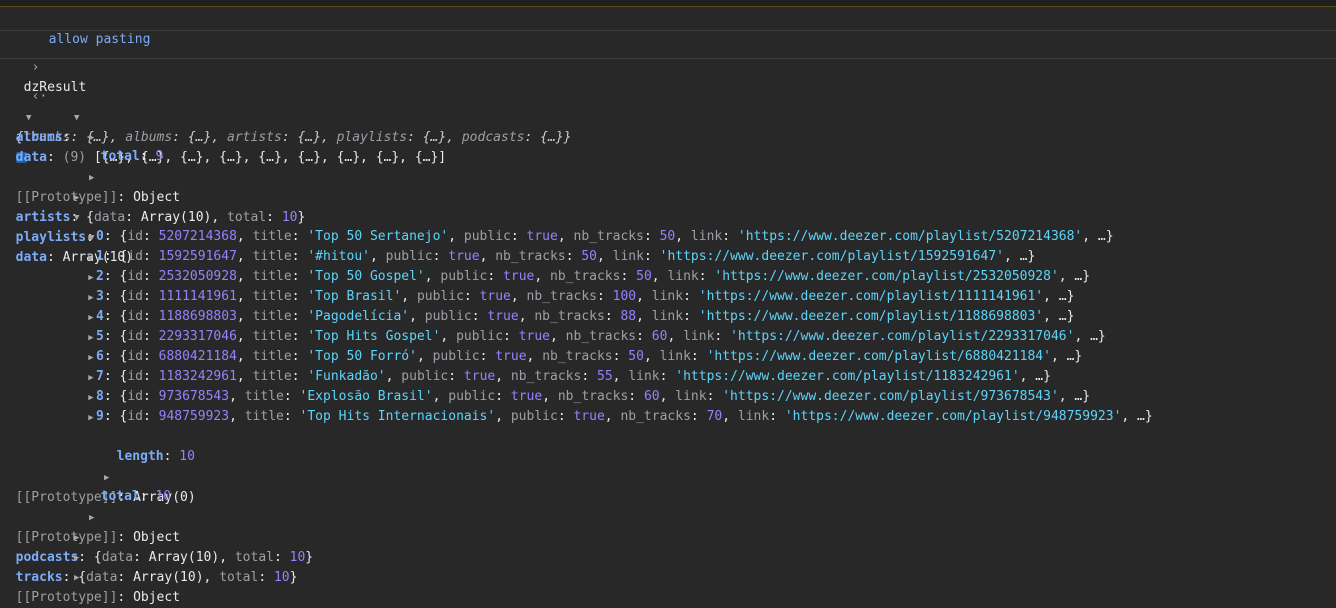 This screenshot has width=1336, height=608. What do you see at coordinates (668, 216) in the screenshot?
I see `playlists-row: ▼ playlists:` at bounding box center [668, 216].